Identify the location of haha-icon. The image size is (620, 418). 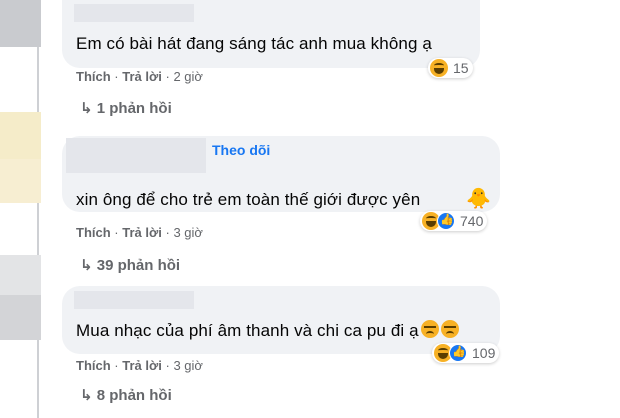
(439, 68).